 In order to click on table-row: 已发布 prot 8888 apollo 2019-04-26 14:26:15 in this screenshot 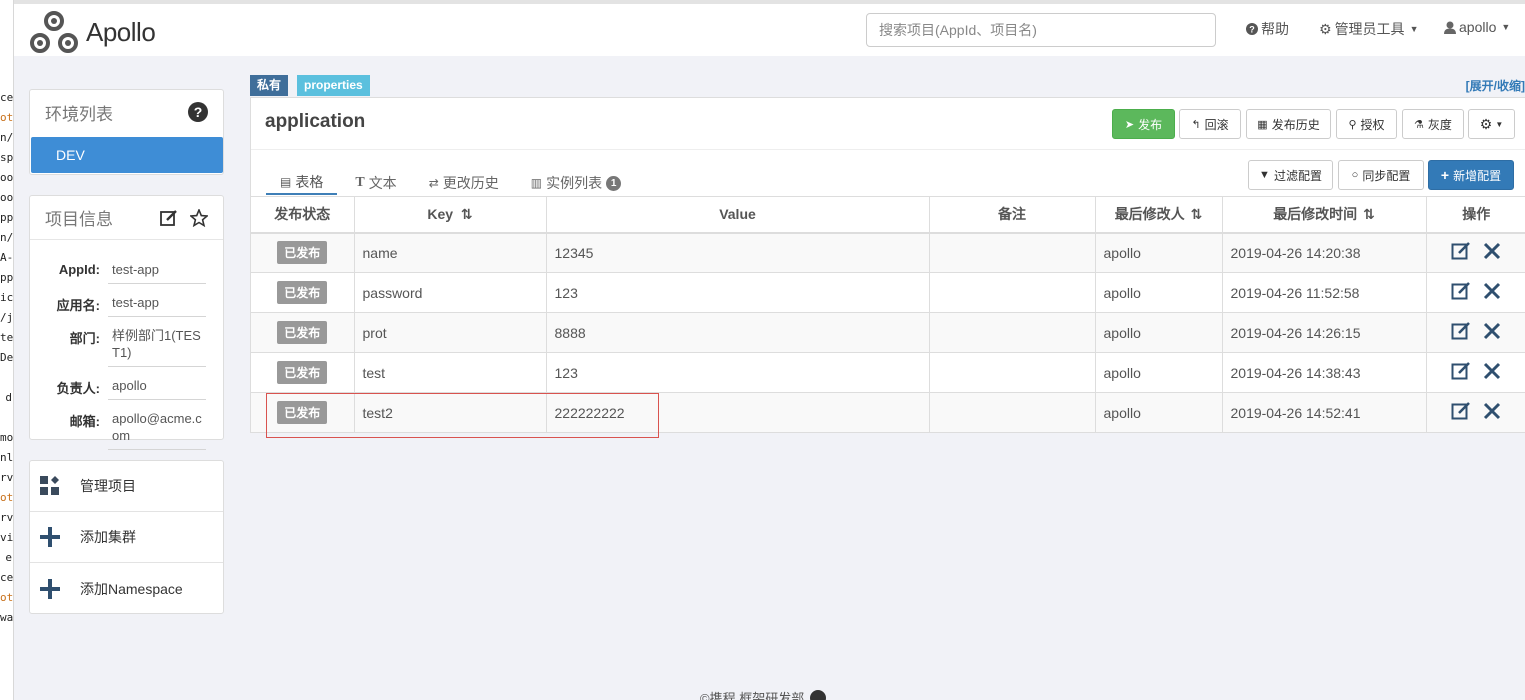, I will do `click(888, 332)`.